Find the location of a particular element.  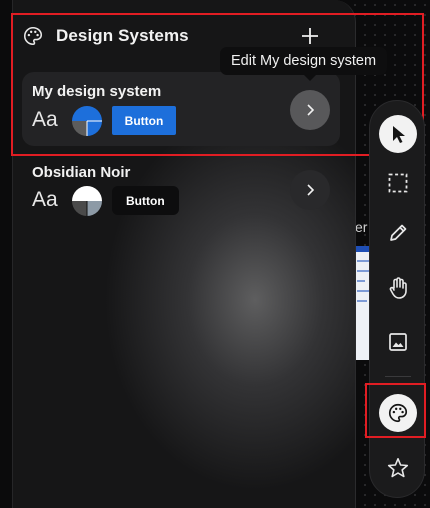

image-icon is located at coordinates (398, 342).